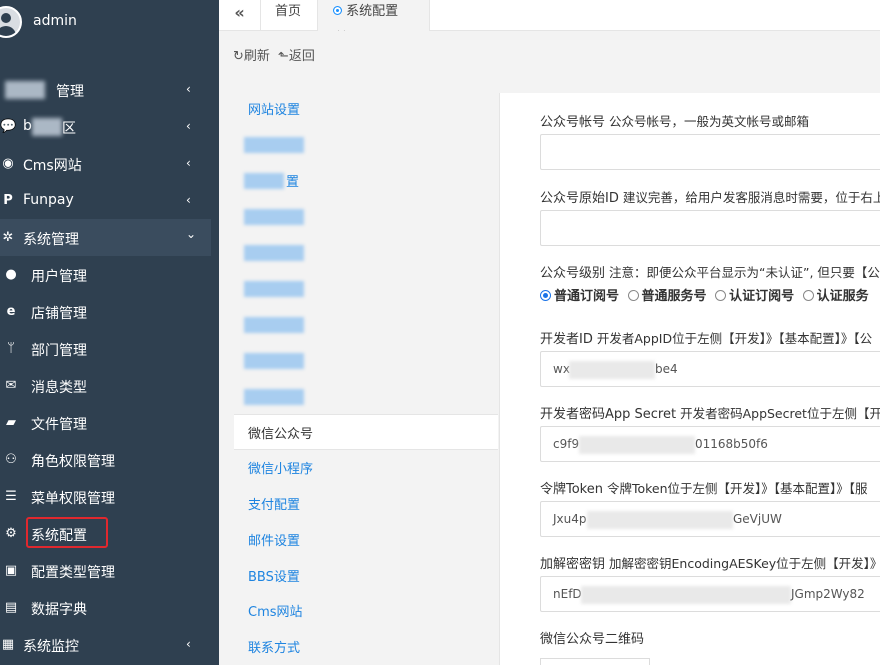 The image size is (880, 665). Describe the element at coordinates (11, 385) in the screenshot. I see `envelope-icon: ✉` at that location.